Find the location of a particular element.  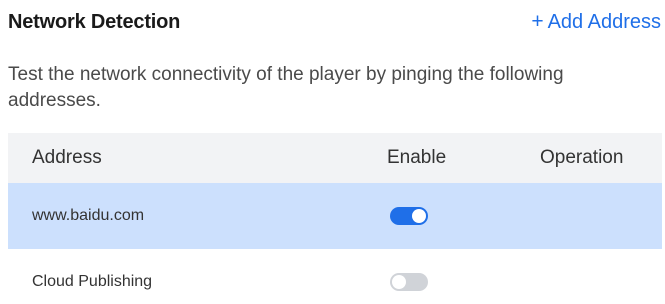

add-address-label: Add Address is located at coordinates (604, 22).